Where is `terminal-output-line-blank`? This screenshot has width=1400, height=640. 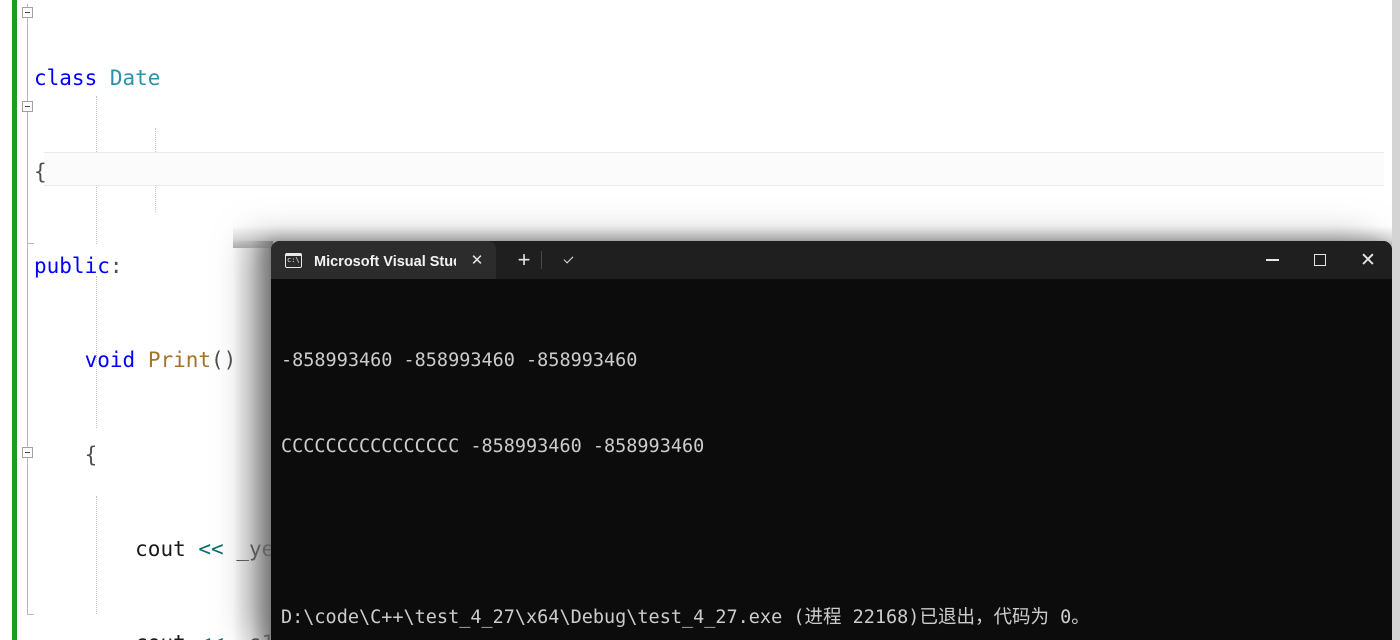
terminal-output-line-blank is located at coordinates (836, 532).